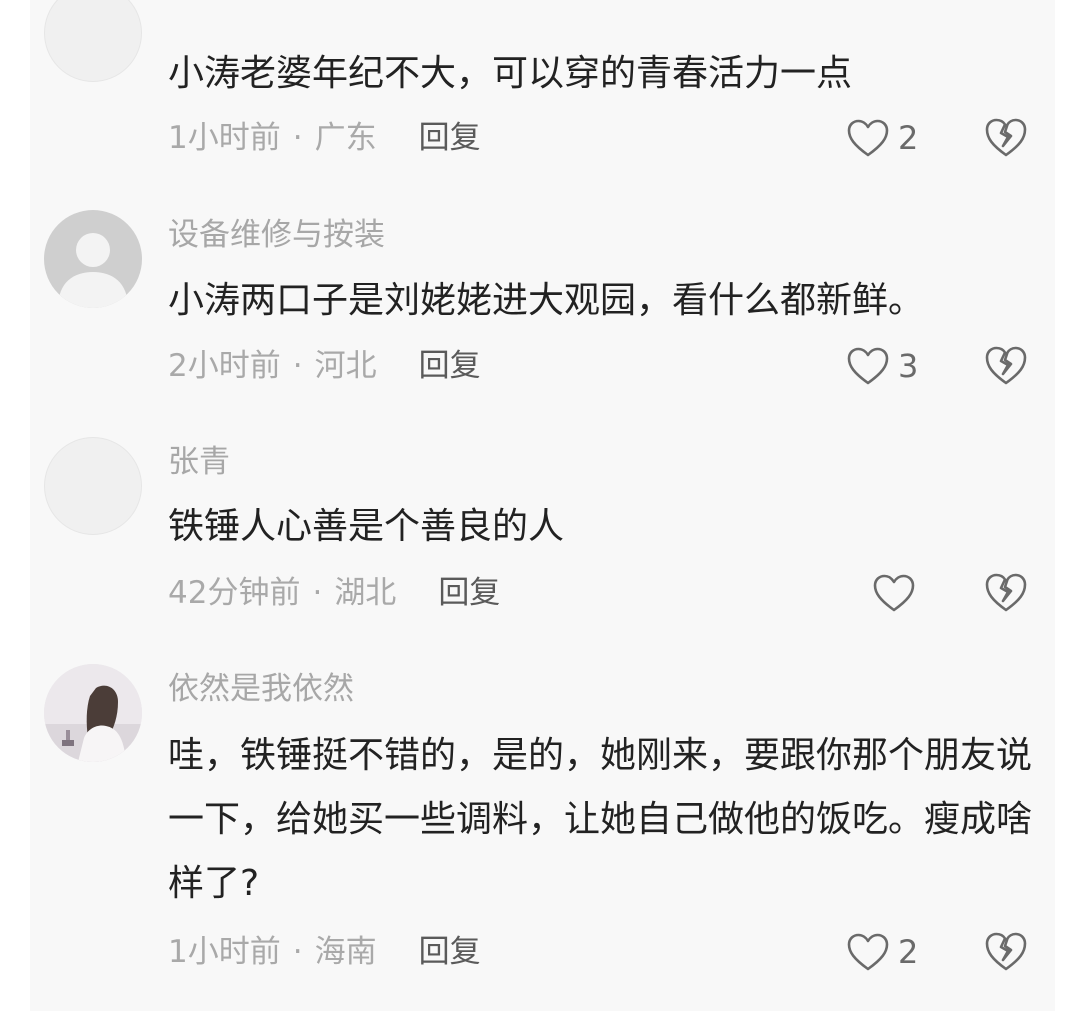 The image size is (1080, 1011). What do you see at coordinates (365, 593) in the screenshot?
I see `comment-location: 湖北` at bounding box center [365, 593].